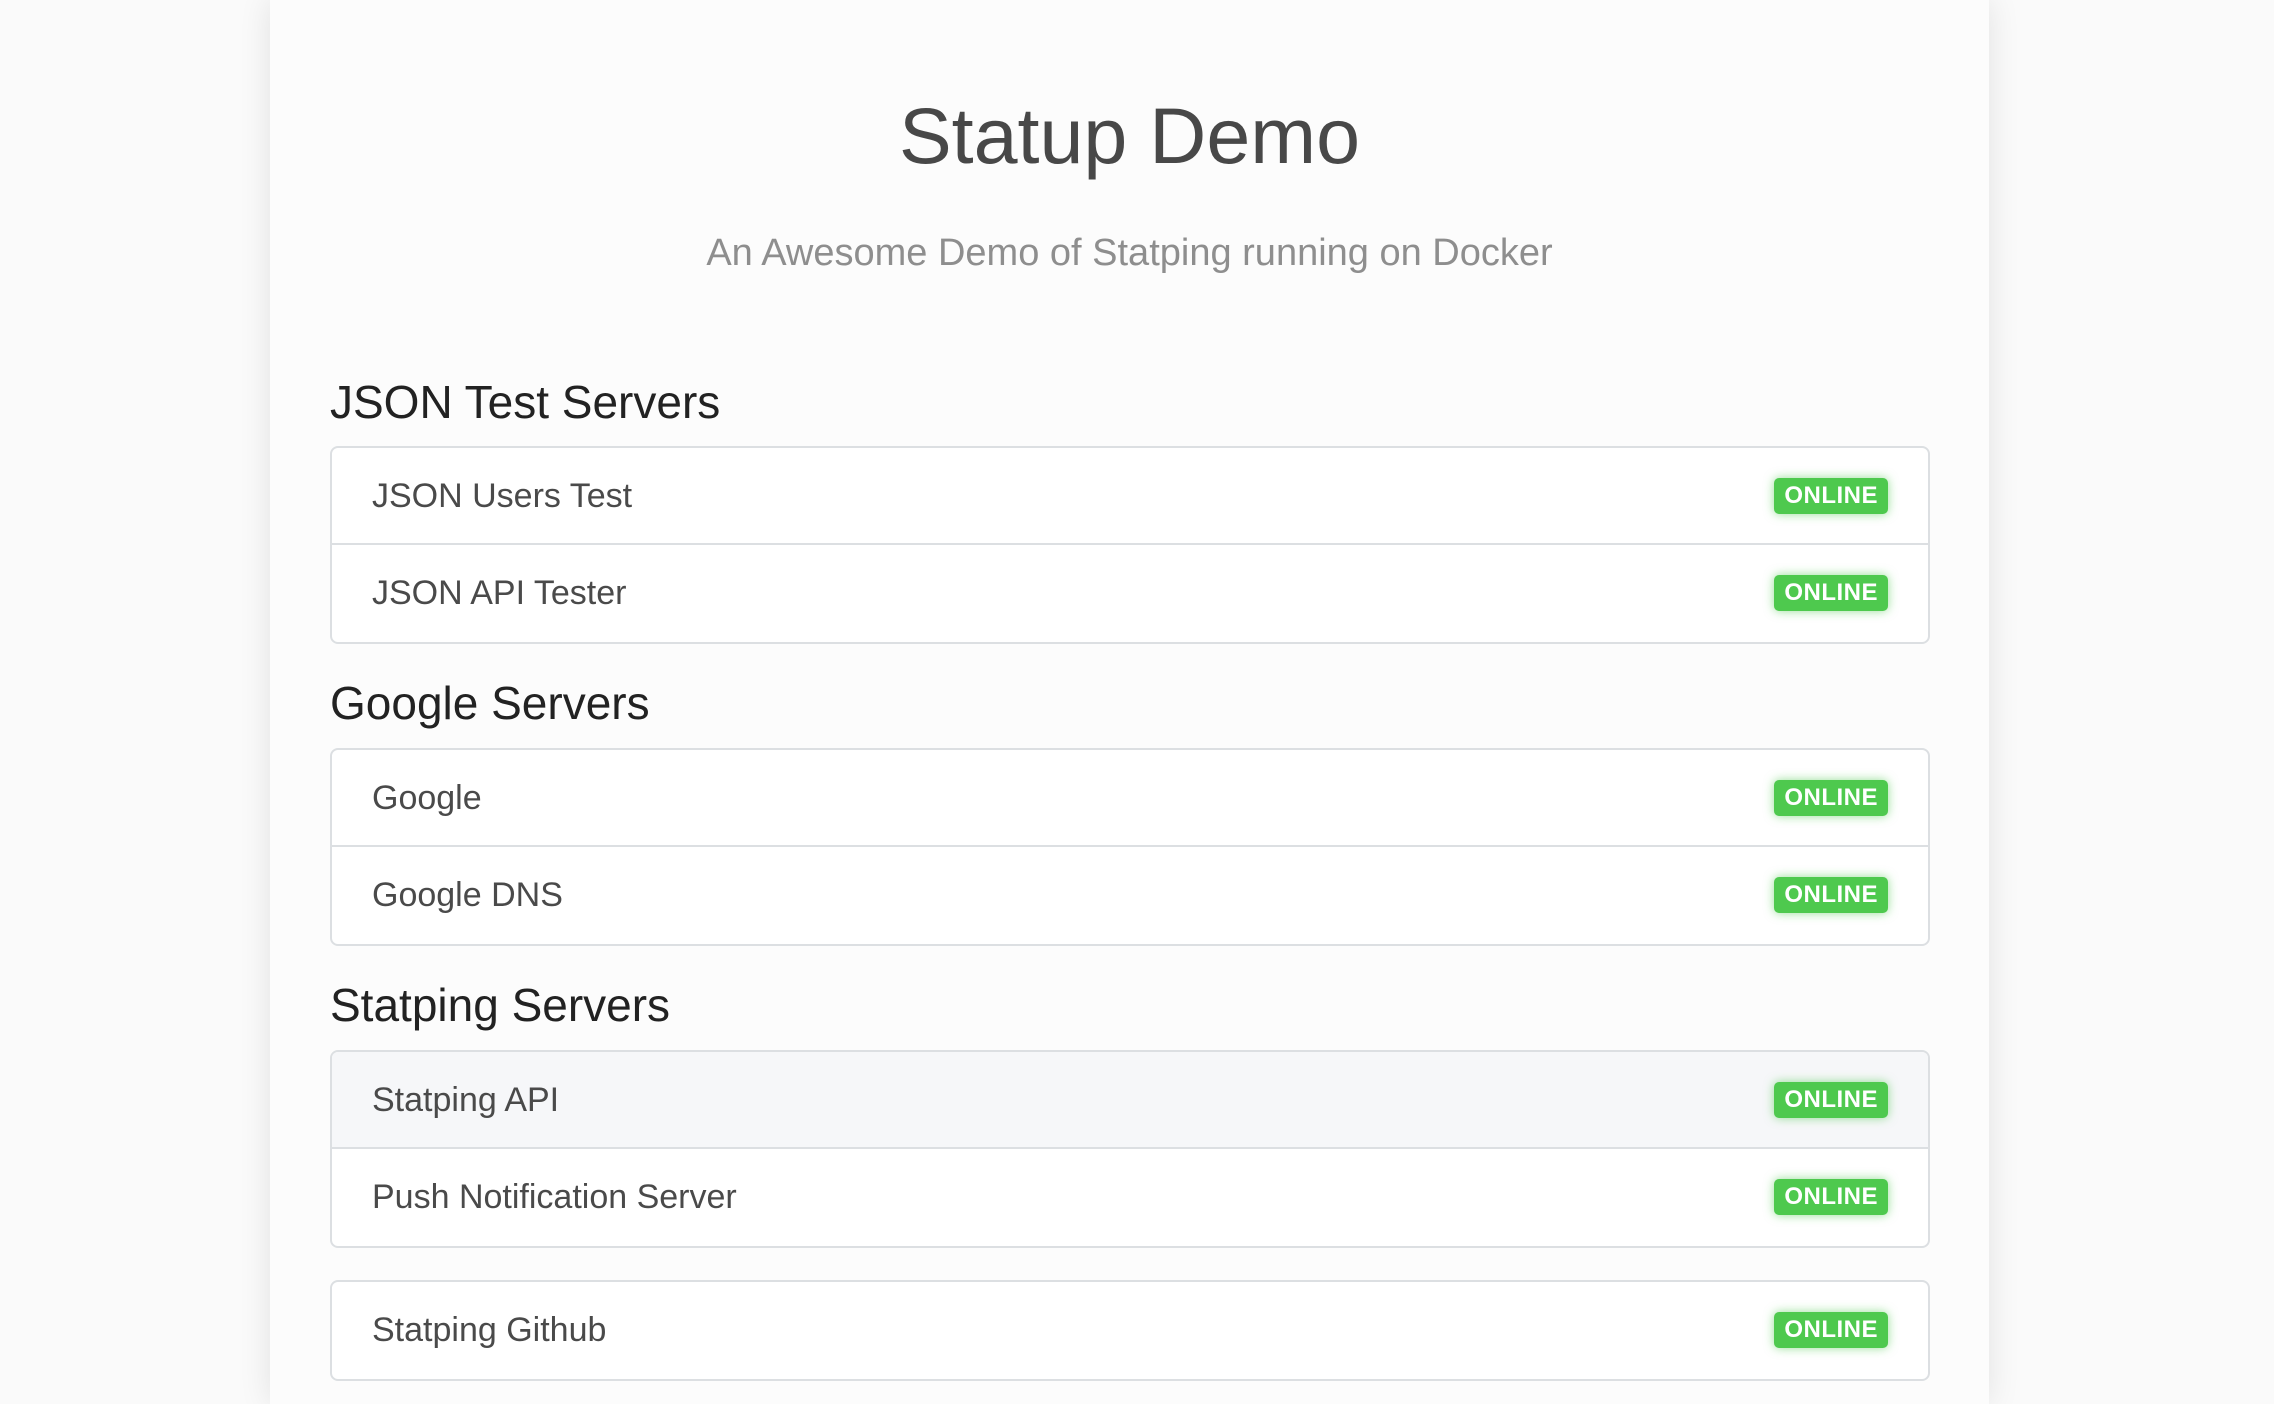 Image resolution: width=2274 pixels, height=1404 pixels. I want to click on group-title-google-servers: Google Servers, so click(490, 703).